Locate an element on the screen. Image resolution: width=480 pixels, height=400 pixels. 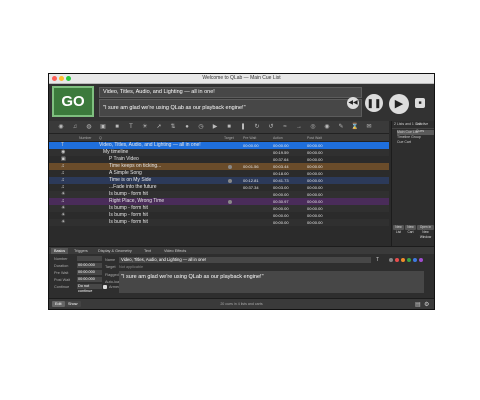
fade-cue-icon: ➚ is located at coordinates (159, 127).